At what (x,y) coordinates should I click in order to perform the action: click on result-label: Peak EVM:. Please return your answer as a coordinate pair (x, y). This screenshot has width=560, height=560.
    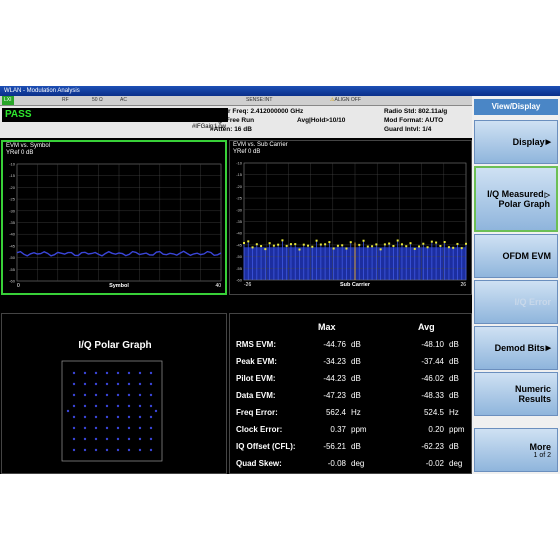
    Looking at the image, I should click on (256, 361).